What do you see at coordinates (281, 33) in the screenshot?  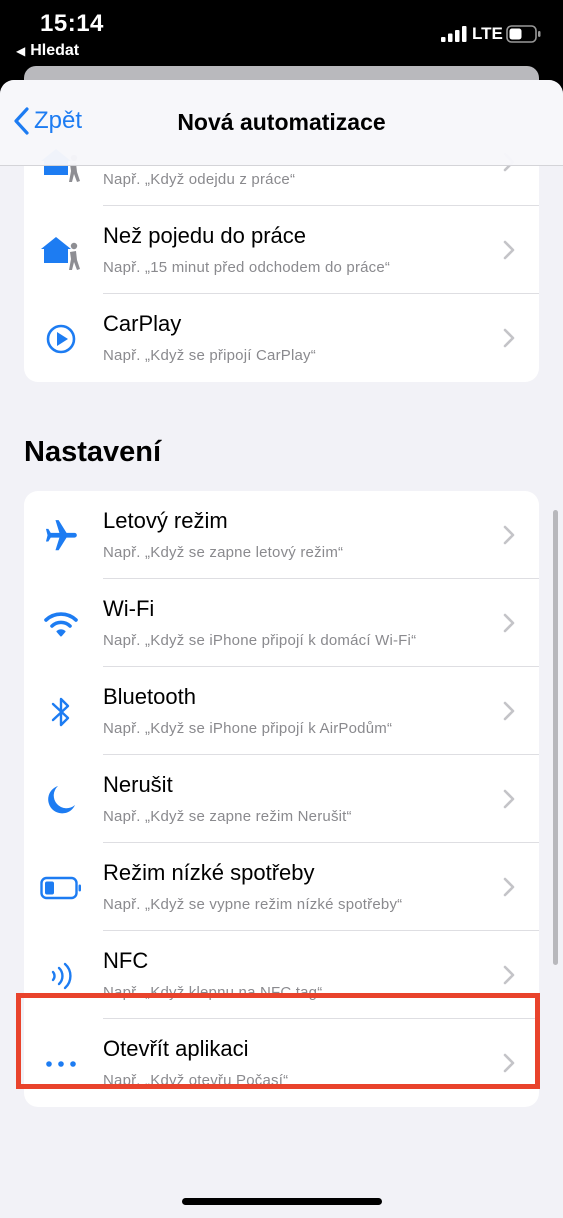 I see `status-bar: 15:14 ◀ Hledat LTE` at bounding box center [281, 33].